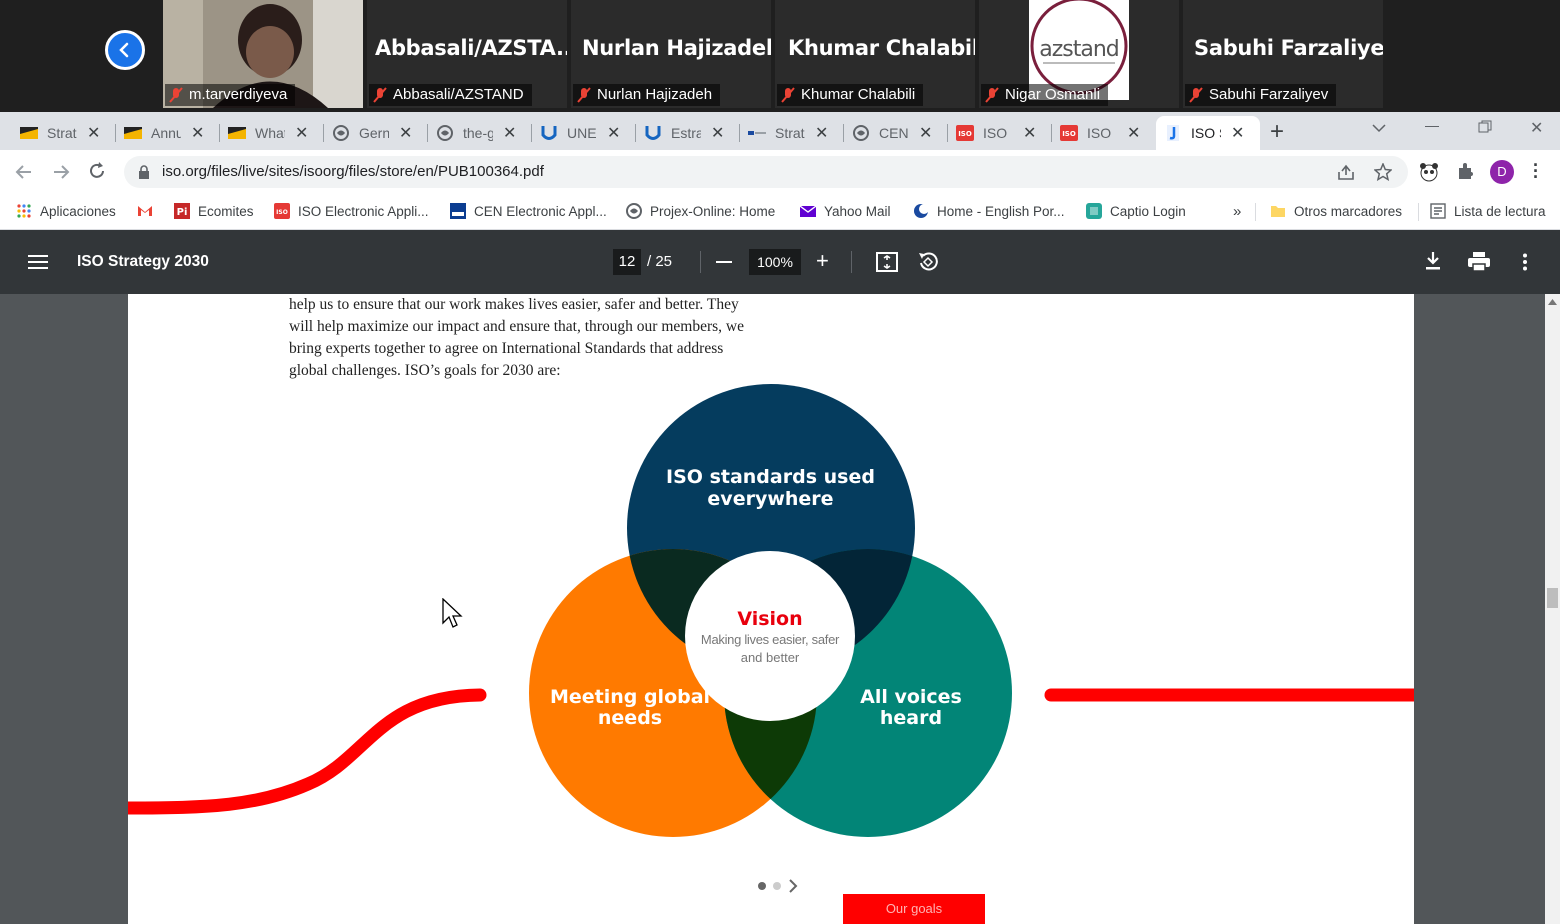 This screenshot has height=924, width=1560. What do you see at coordinates (1432, 126) in the screenshot?
I see `minimize-button` at bounding box center [1432, 126].